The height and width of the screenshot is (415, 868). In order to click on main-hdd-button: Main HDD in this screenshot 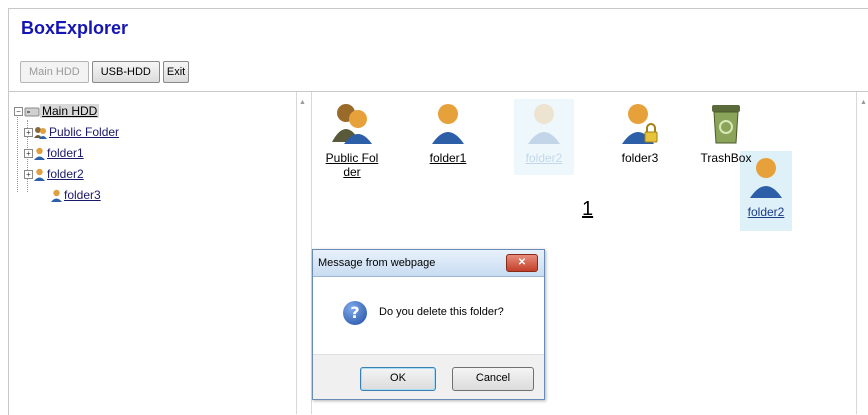, I will do `click(54, 72)`.